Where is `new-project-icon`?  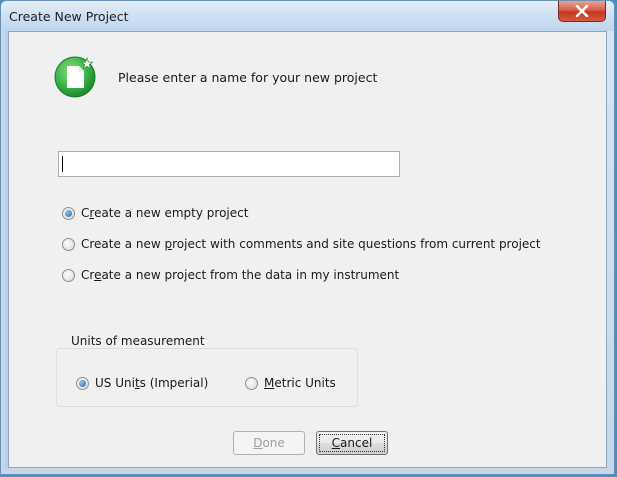 new-project-icon is located at coordinates (76, 76).